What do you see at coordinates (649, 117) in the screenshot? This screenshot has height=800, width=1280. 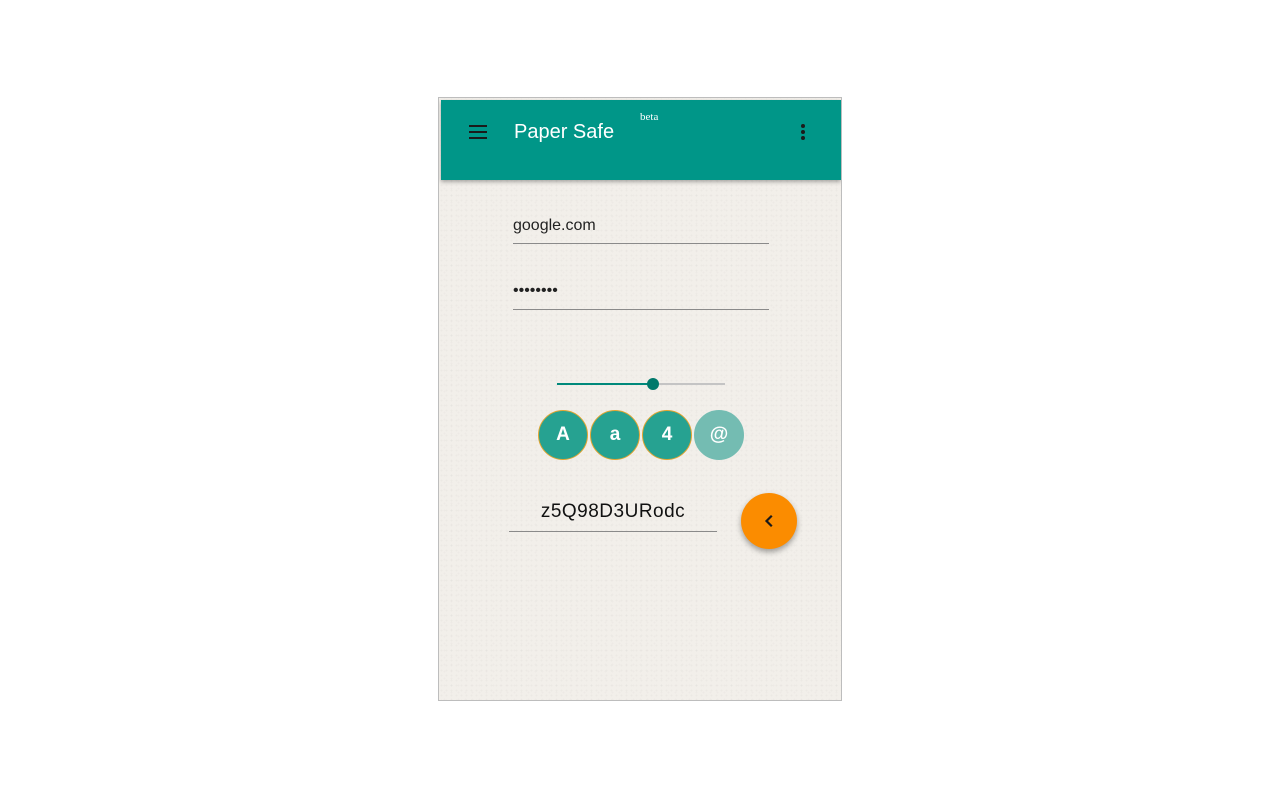 I see `beta-badge: beta` at bounding box center [649, 117].